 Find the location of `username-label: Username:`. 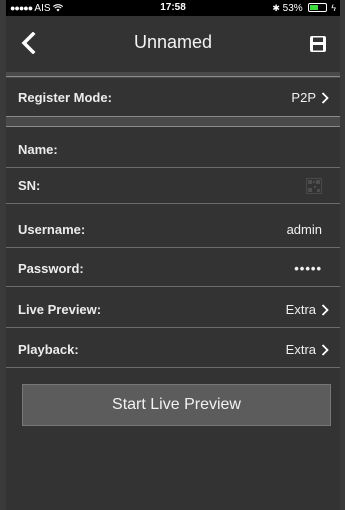

username-label: Username: is located at coordinates (52, 229).